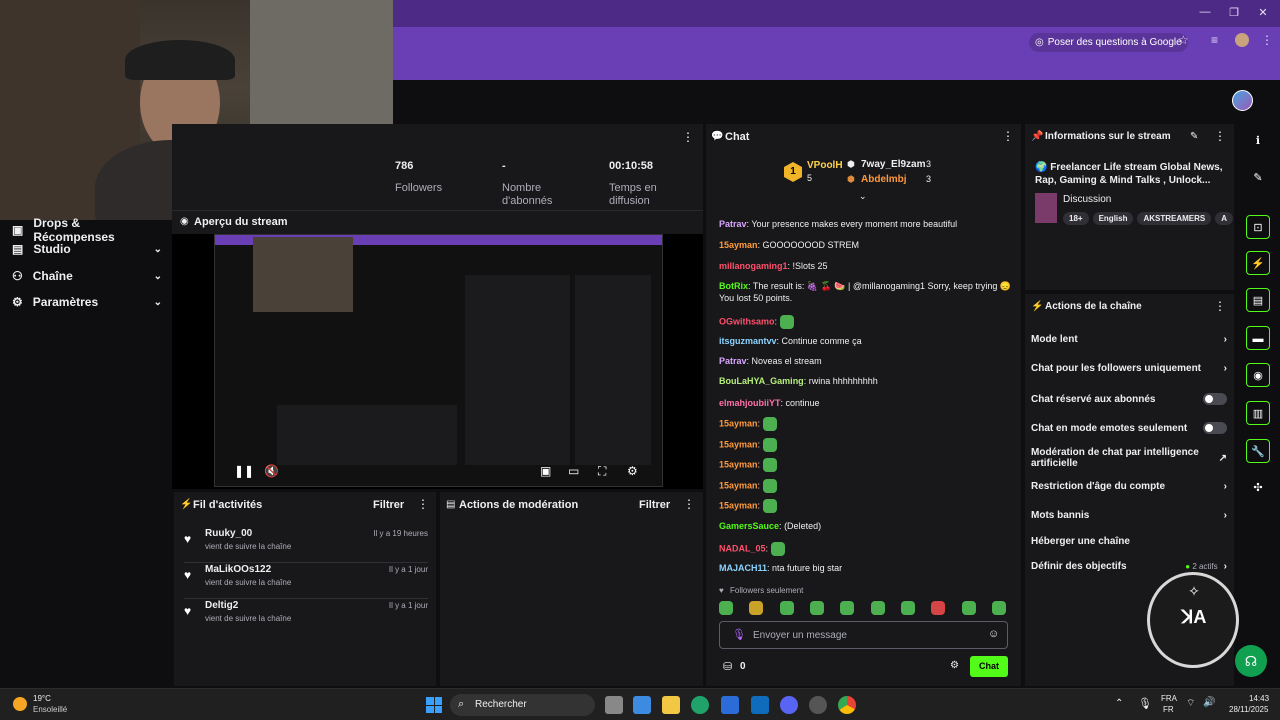 Image resolution: width=1280 pixels, height=720 pixels. What do you see at coordinates (954, 665) in the screenshot?
I see `chat-settings-icon: ⚙` at bounding box center [954, 665].